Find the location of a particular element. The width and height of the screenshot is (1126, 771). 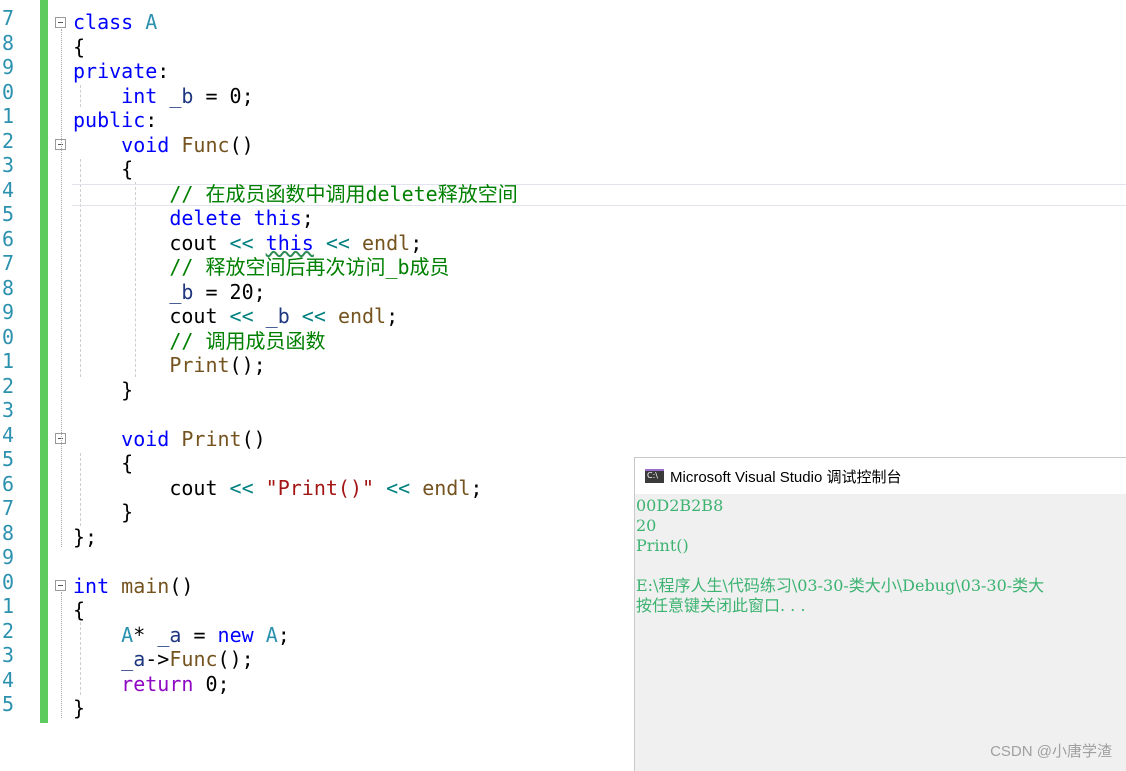

code-line: void Func() is located at coordinates (163, 145).